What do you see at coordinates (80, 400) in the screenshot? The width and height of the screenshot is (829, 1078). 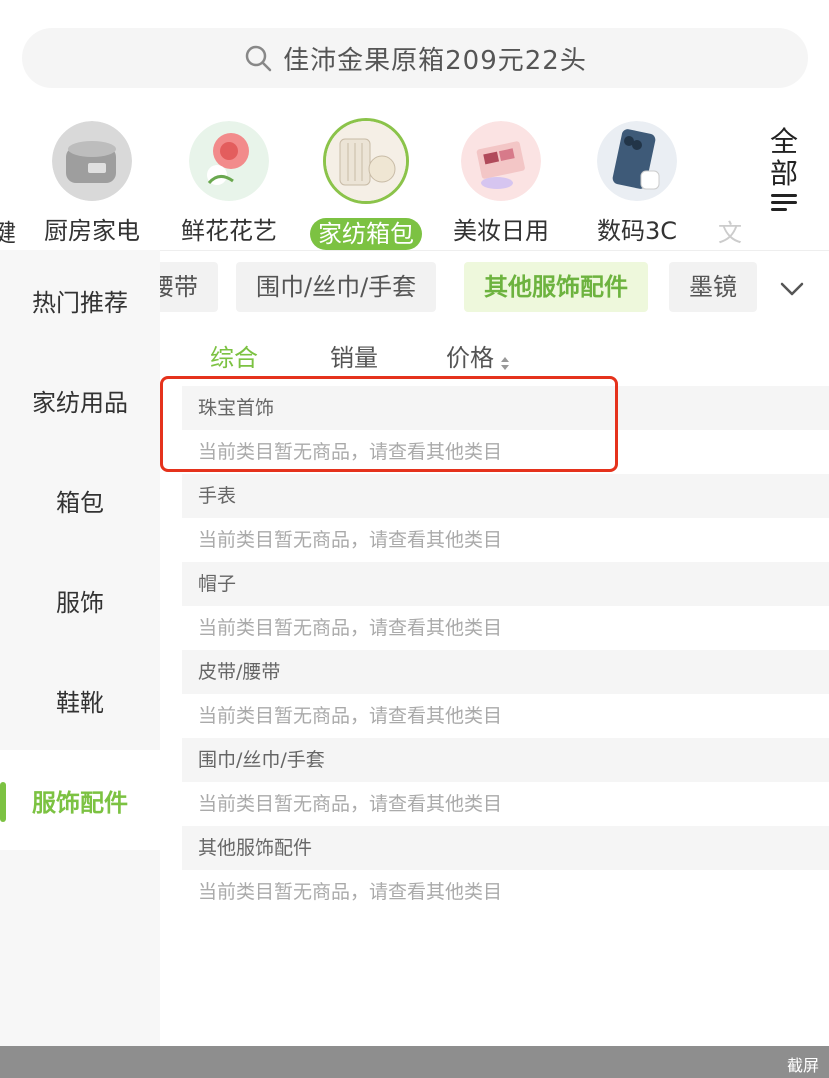 I see `sidebar-item-home-textiles: 家纺用品` at bounding box center [80, 400].